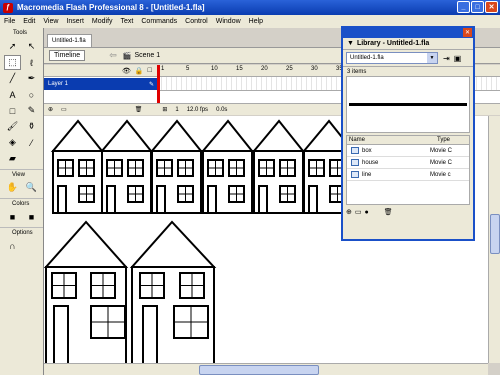 Image resolution: width=500 pixels, height=375 pixels. I want to click on ink-bottle-icon: ⚱, so click(31, 126).